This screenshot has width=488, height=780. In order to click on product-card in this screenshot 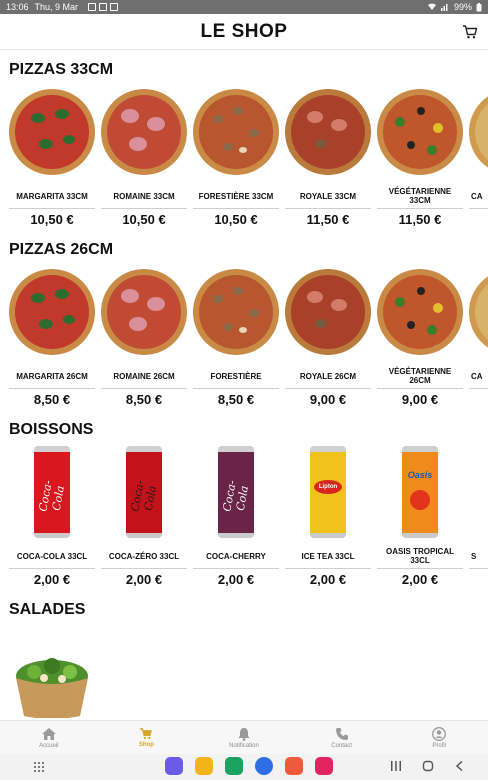, I will do `click(52, 672)`.